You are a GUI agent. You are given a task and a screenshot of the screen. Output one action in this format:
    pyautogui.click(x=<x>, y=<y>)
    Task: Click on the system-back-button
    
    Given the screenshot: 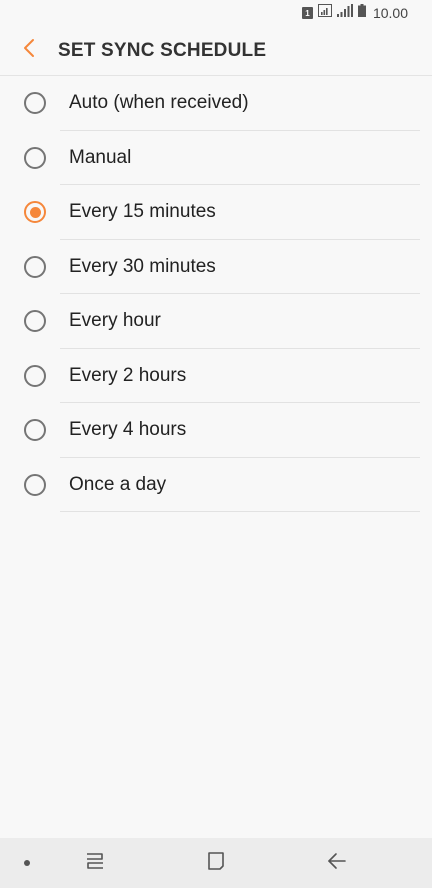 What is the action you would take?
    pyautogui.click(x=337, y=863)
    